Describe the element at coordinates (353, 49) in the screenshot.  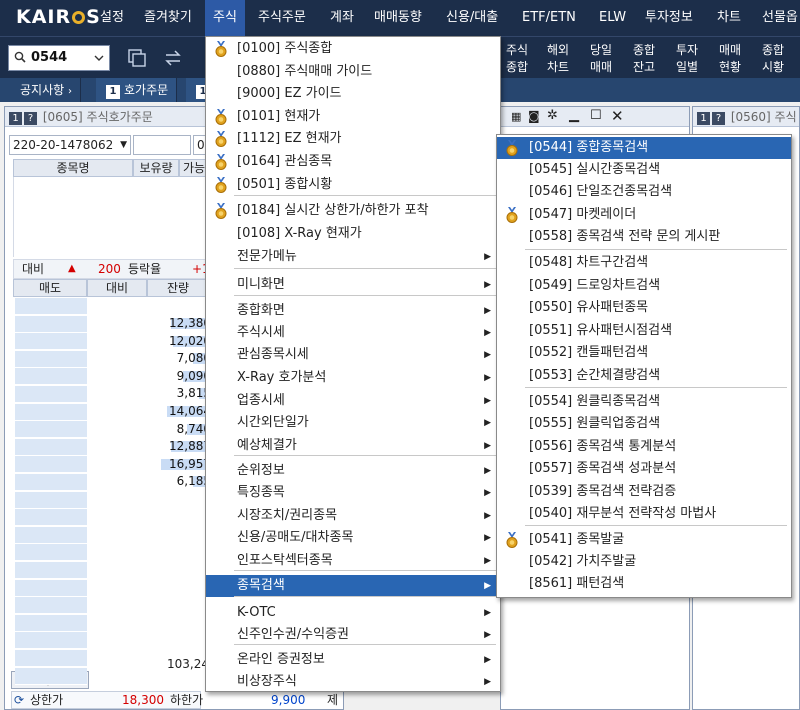
I see `menu-item-0100-주식종합: [0100] 주식종합` at that location.